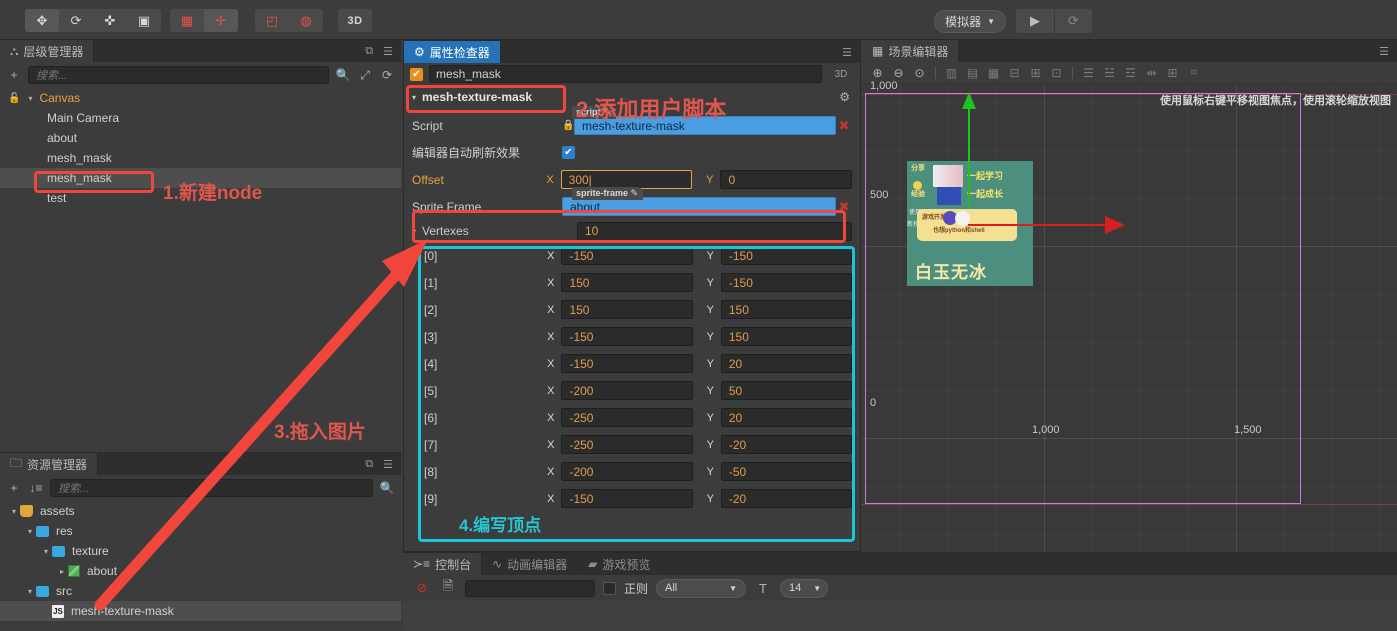 This screenshot has height=631, width=1397. I want to click on node-enabled-checkbox: ✔, so click(416, 74).